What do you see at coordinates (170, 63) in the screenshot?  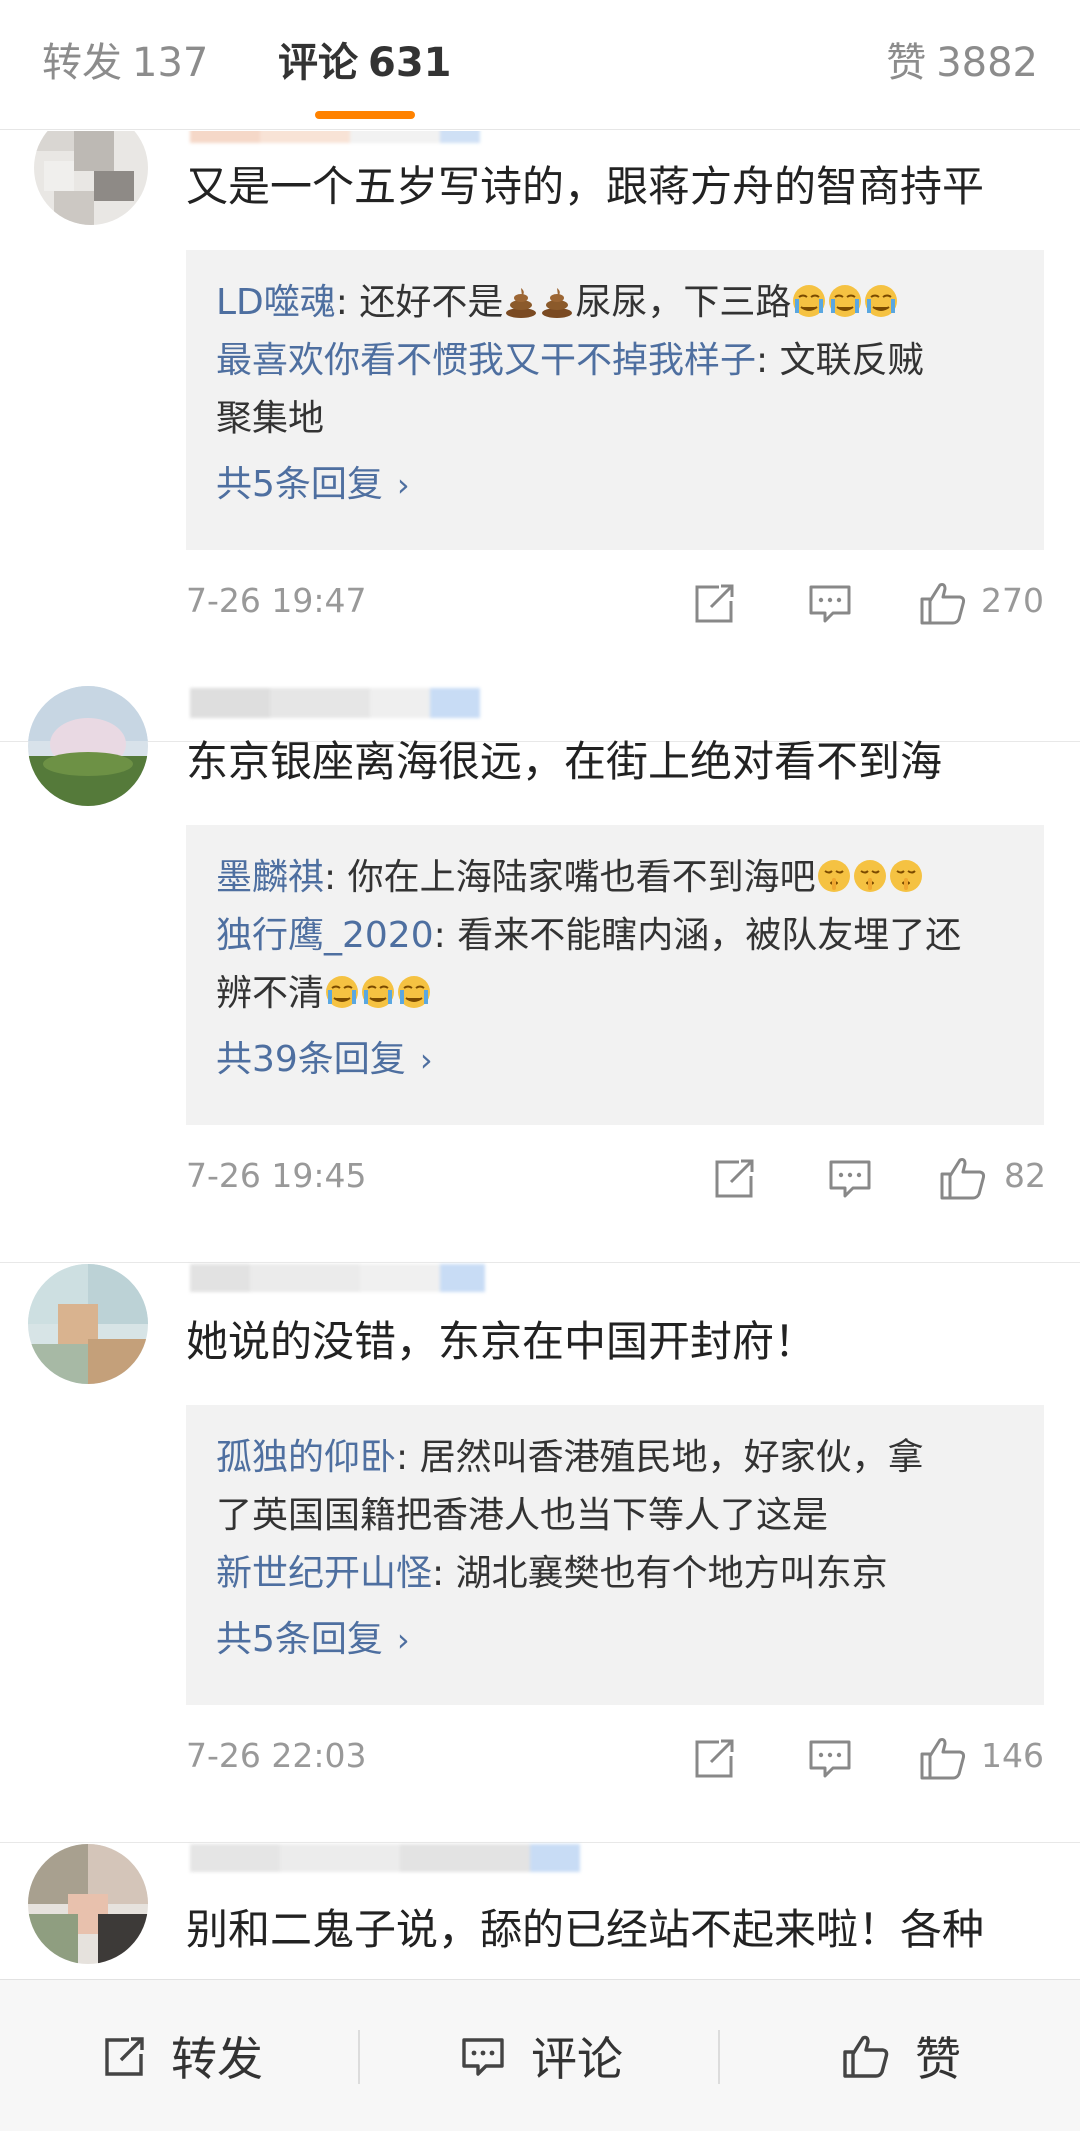 I see `tab-repost-count: 137` at bounding box center [170, 63].